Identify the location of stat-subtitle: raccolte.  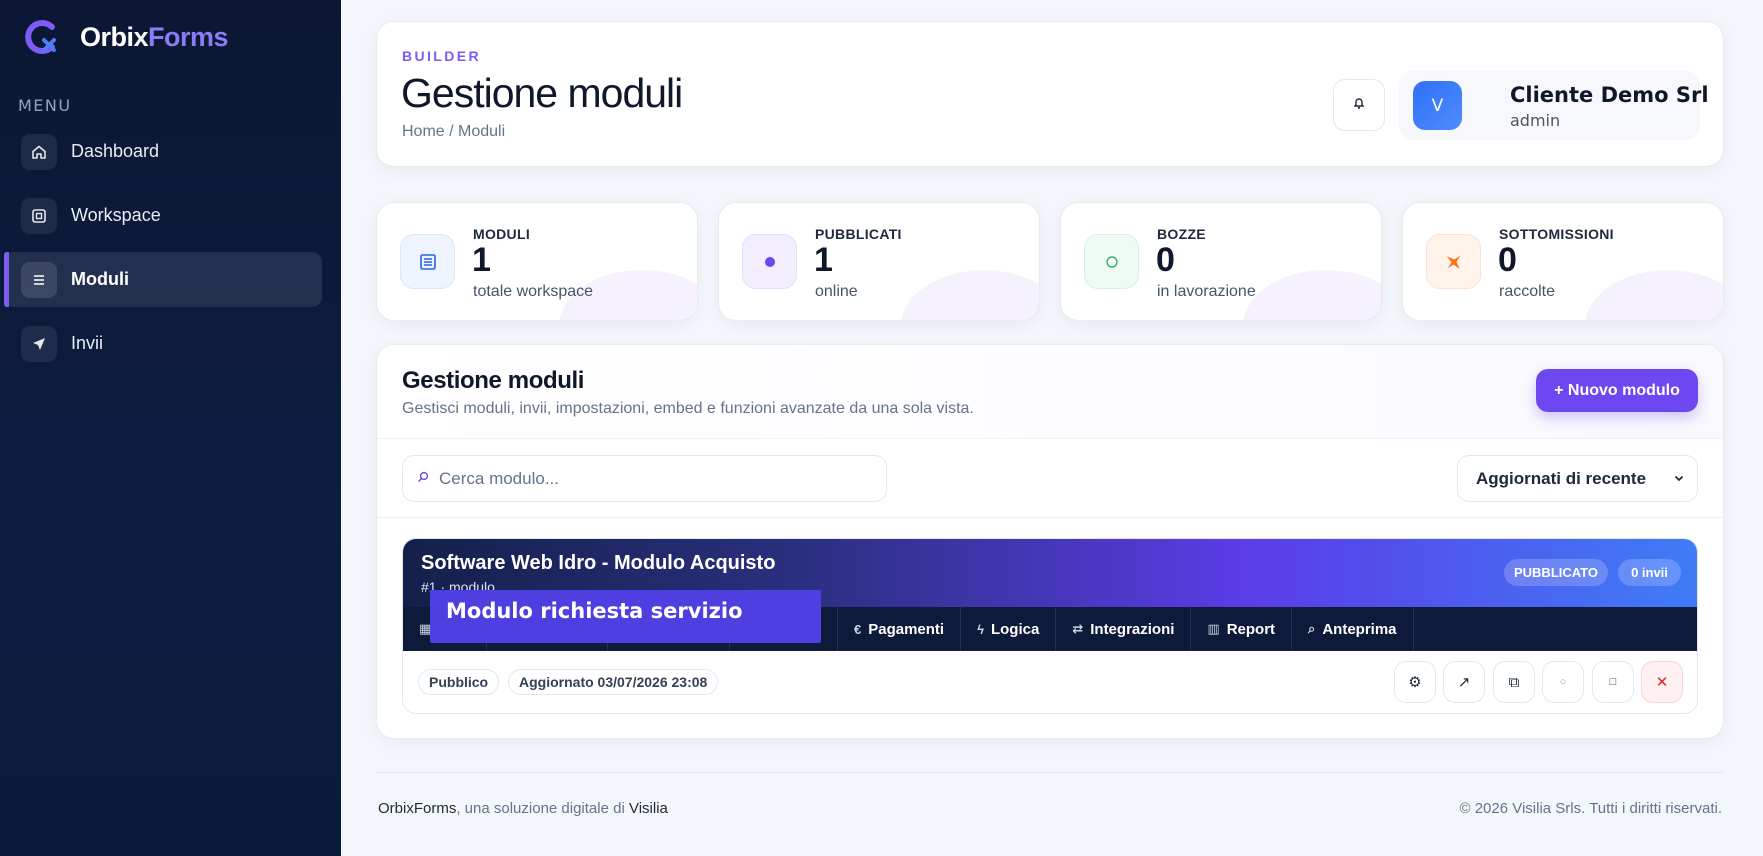
(1527, 291).